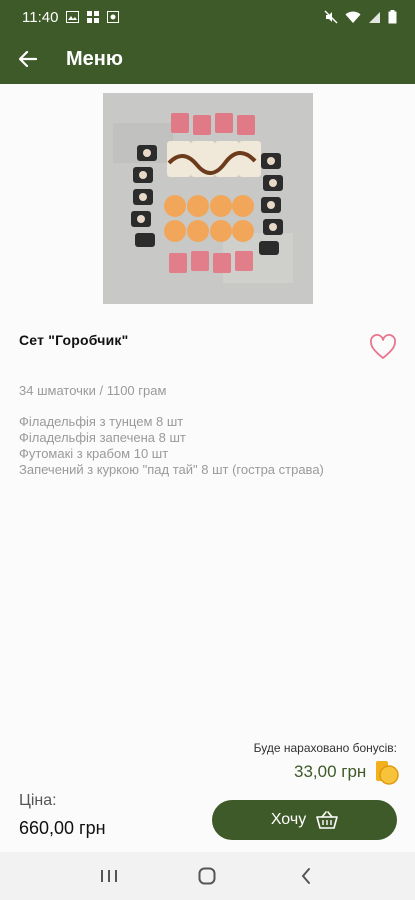 This screenshot has height=900, width=415. I want to click on back-nav-button, so click(306, 876).